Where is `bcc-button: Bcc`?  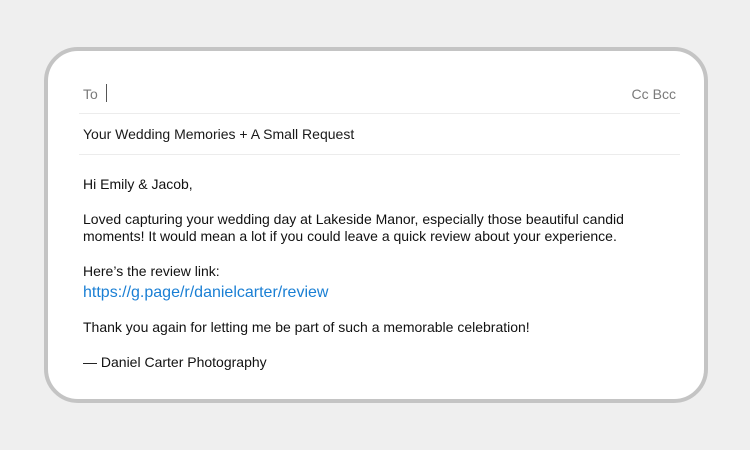
bcc-button: Bcc is located at coordinates (664, 94).